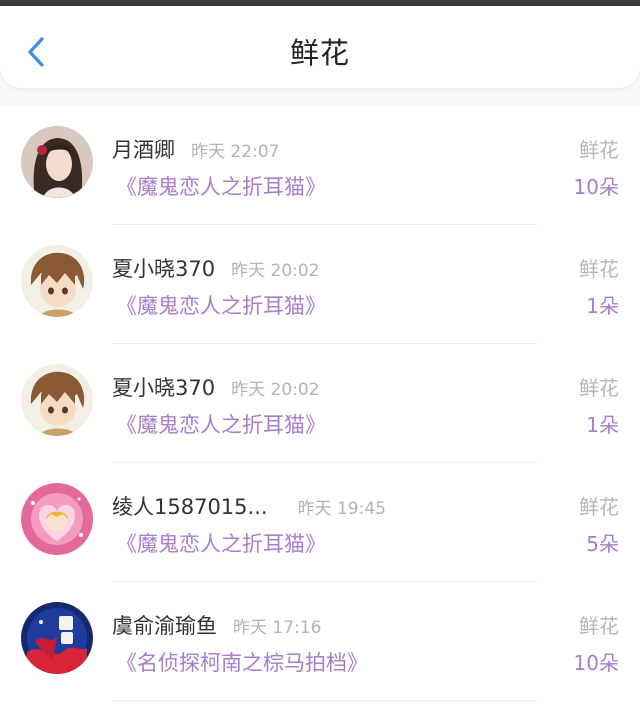 The height and width of the screenshot is (704, 640). Describe the element at coordinates (235, 152) in the screenshot. I see `timestamp: 昨天 22:07` at that location.